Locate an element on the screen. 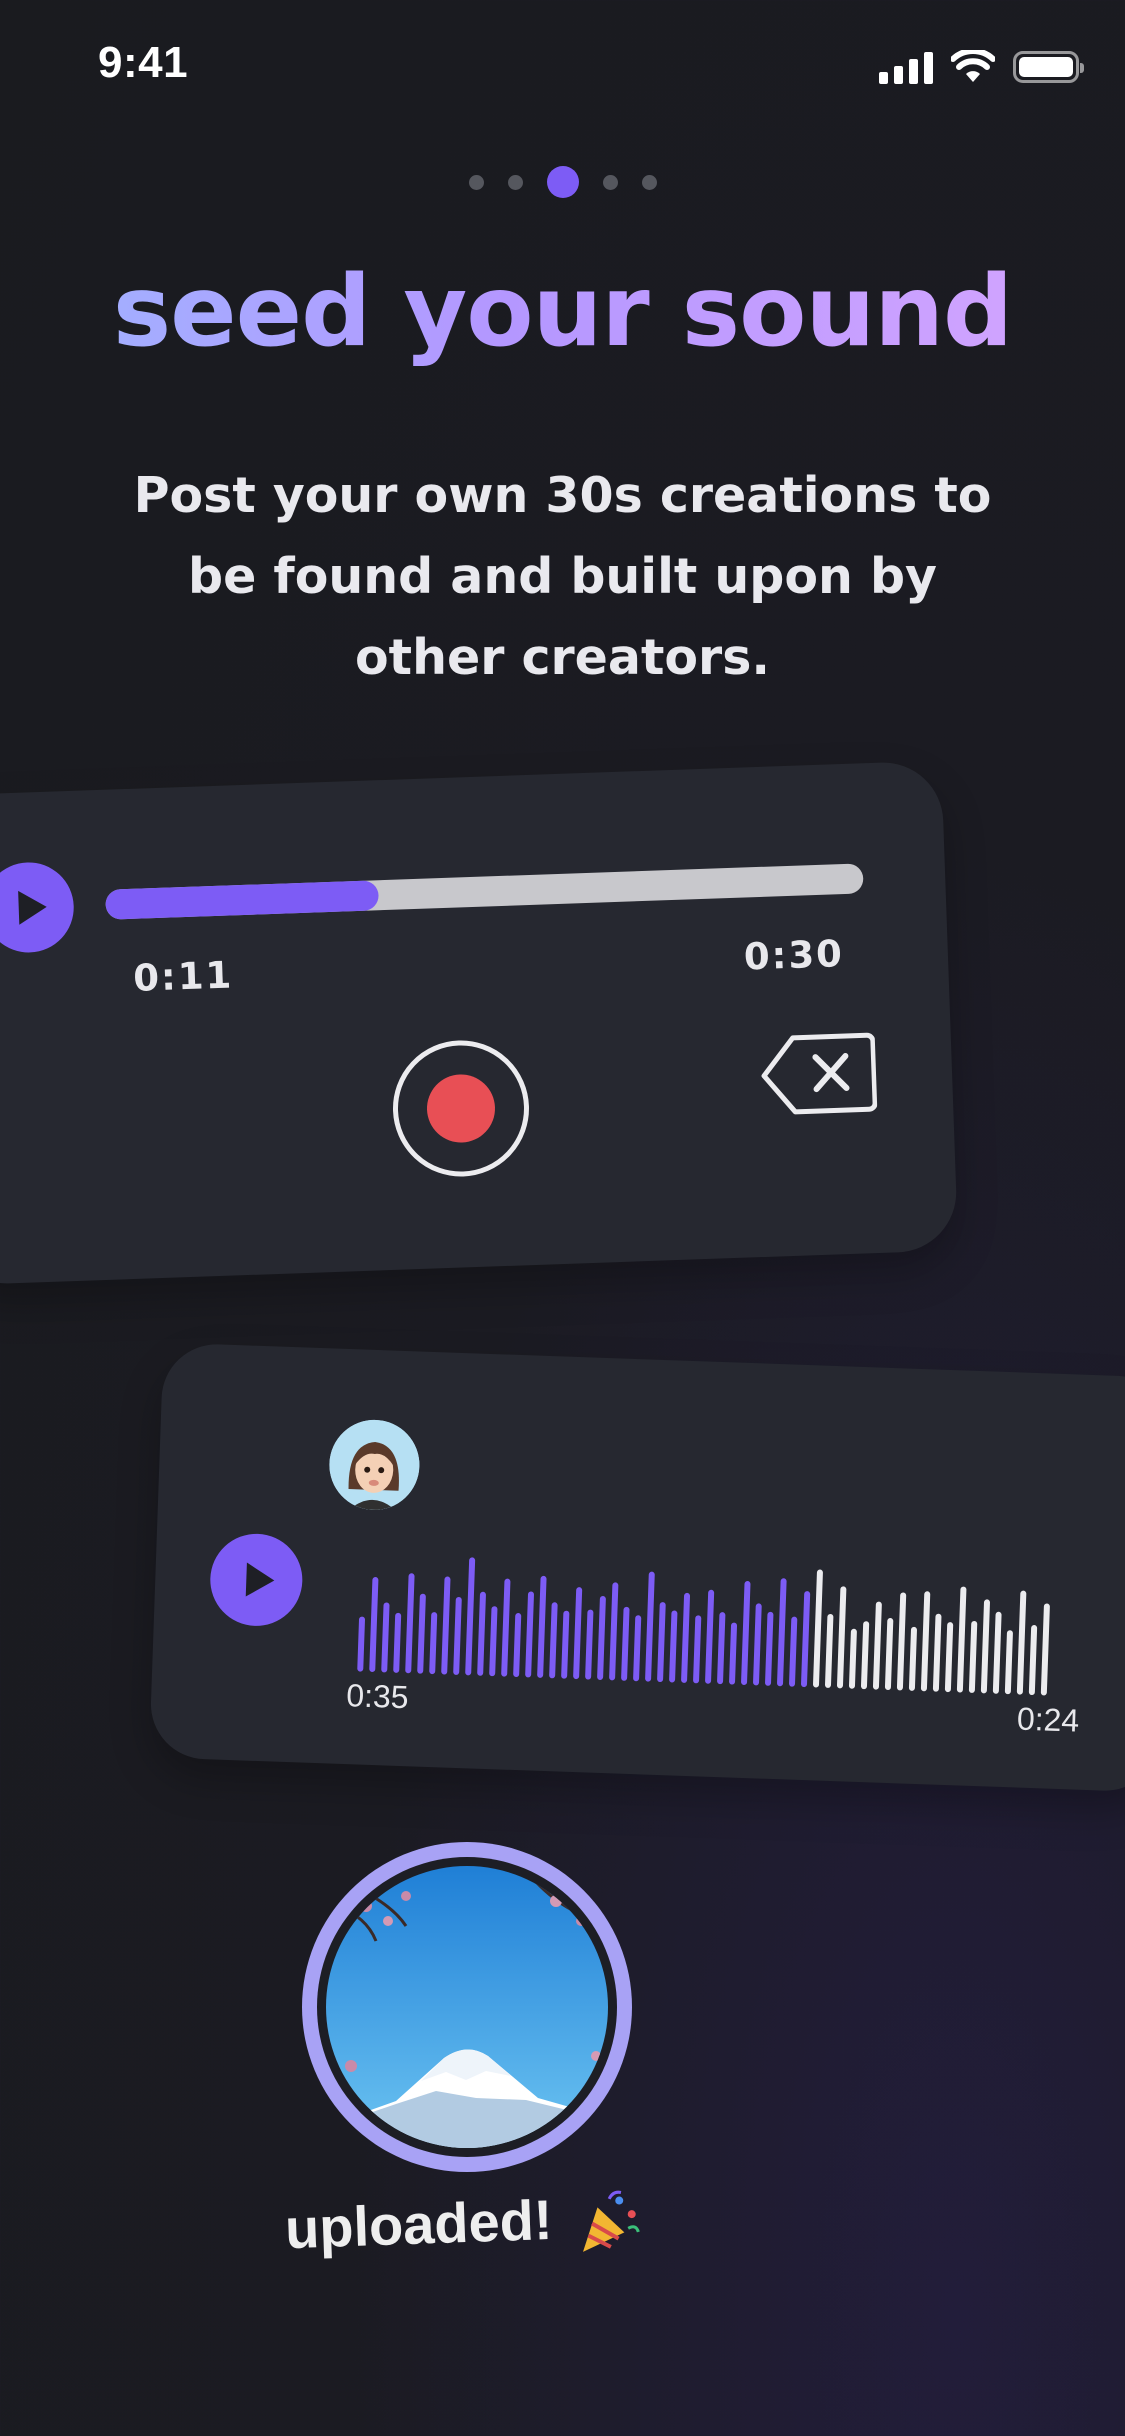 The width and height of the screenshot is (1125, 2436). elapsed-time: 0:11 is located at coordinates (183, 976).